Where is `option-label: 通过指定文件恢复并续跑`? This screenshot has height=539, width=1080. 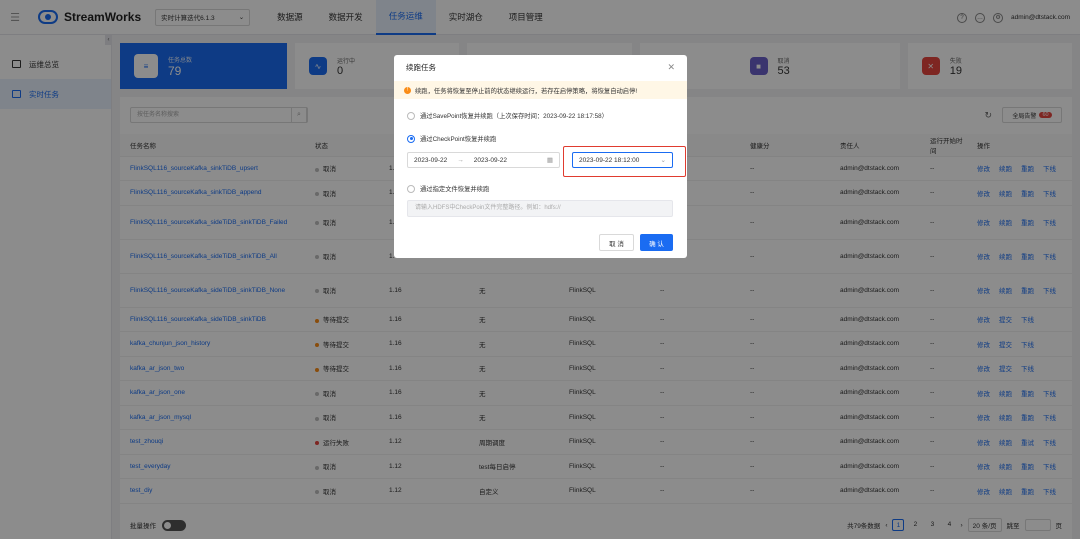 option-label: 通过指定文件恢复并续跑 is located at coordinates (455, 189).